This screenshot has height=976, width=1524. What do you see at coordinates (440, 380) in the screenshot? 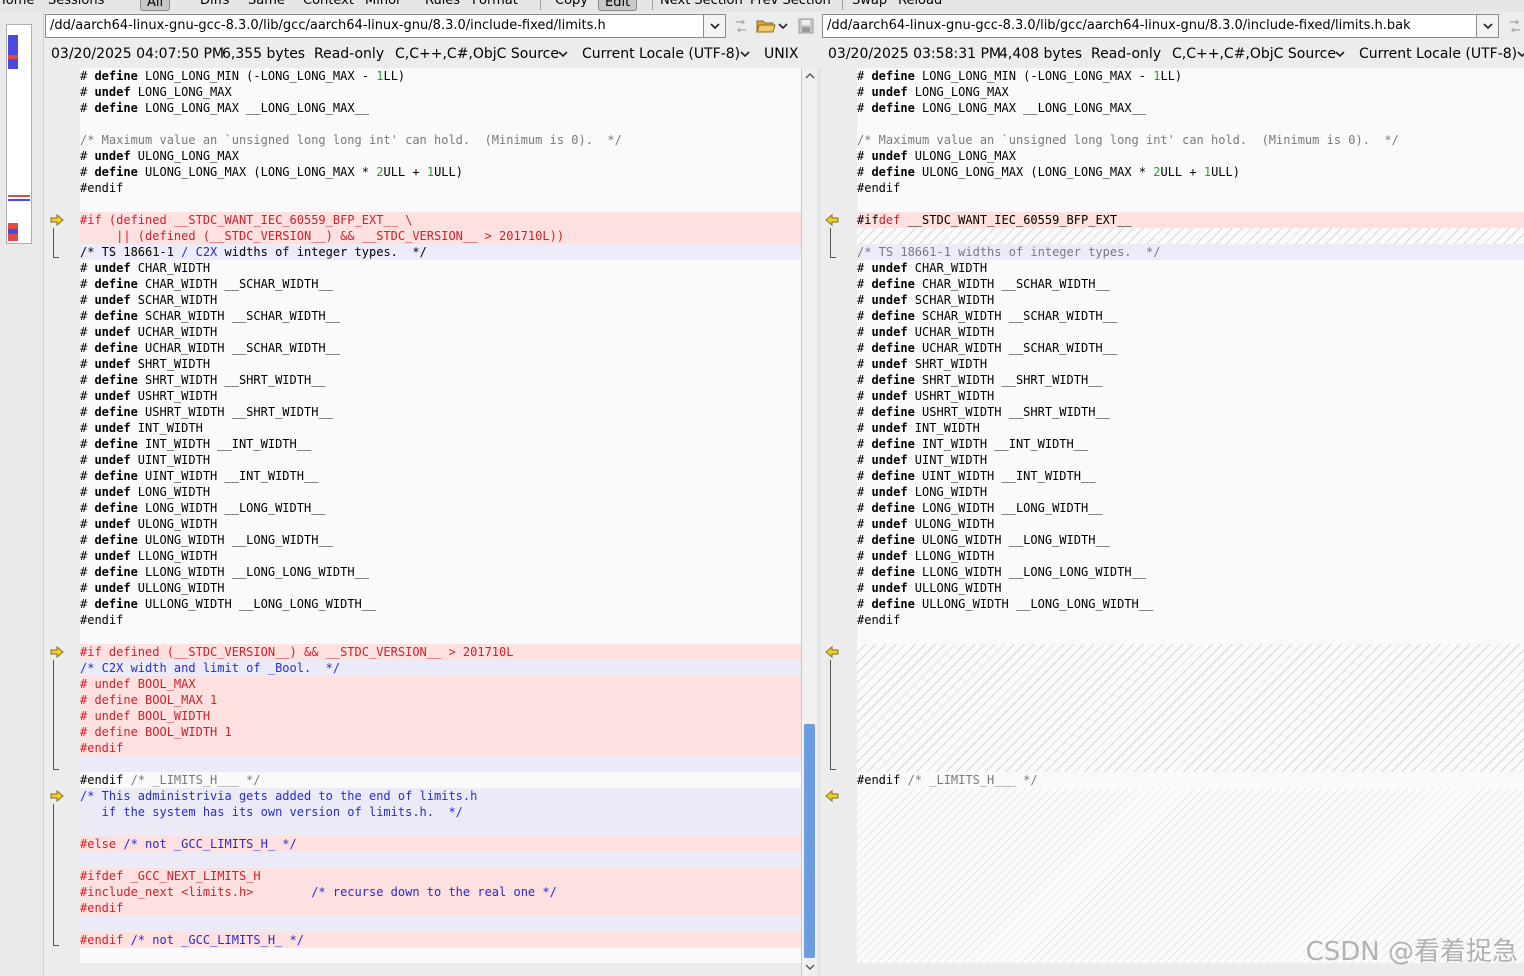
I see `code-line: # define SHRT_WIDTH __SHRT_WIDTH__` at bounding box center [440, 380].